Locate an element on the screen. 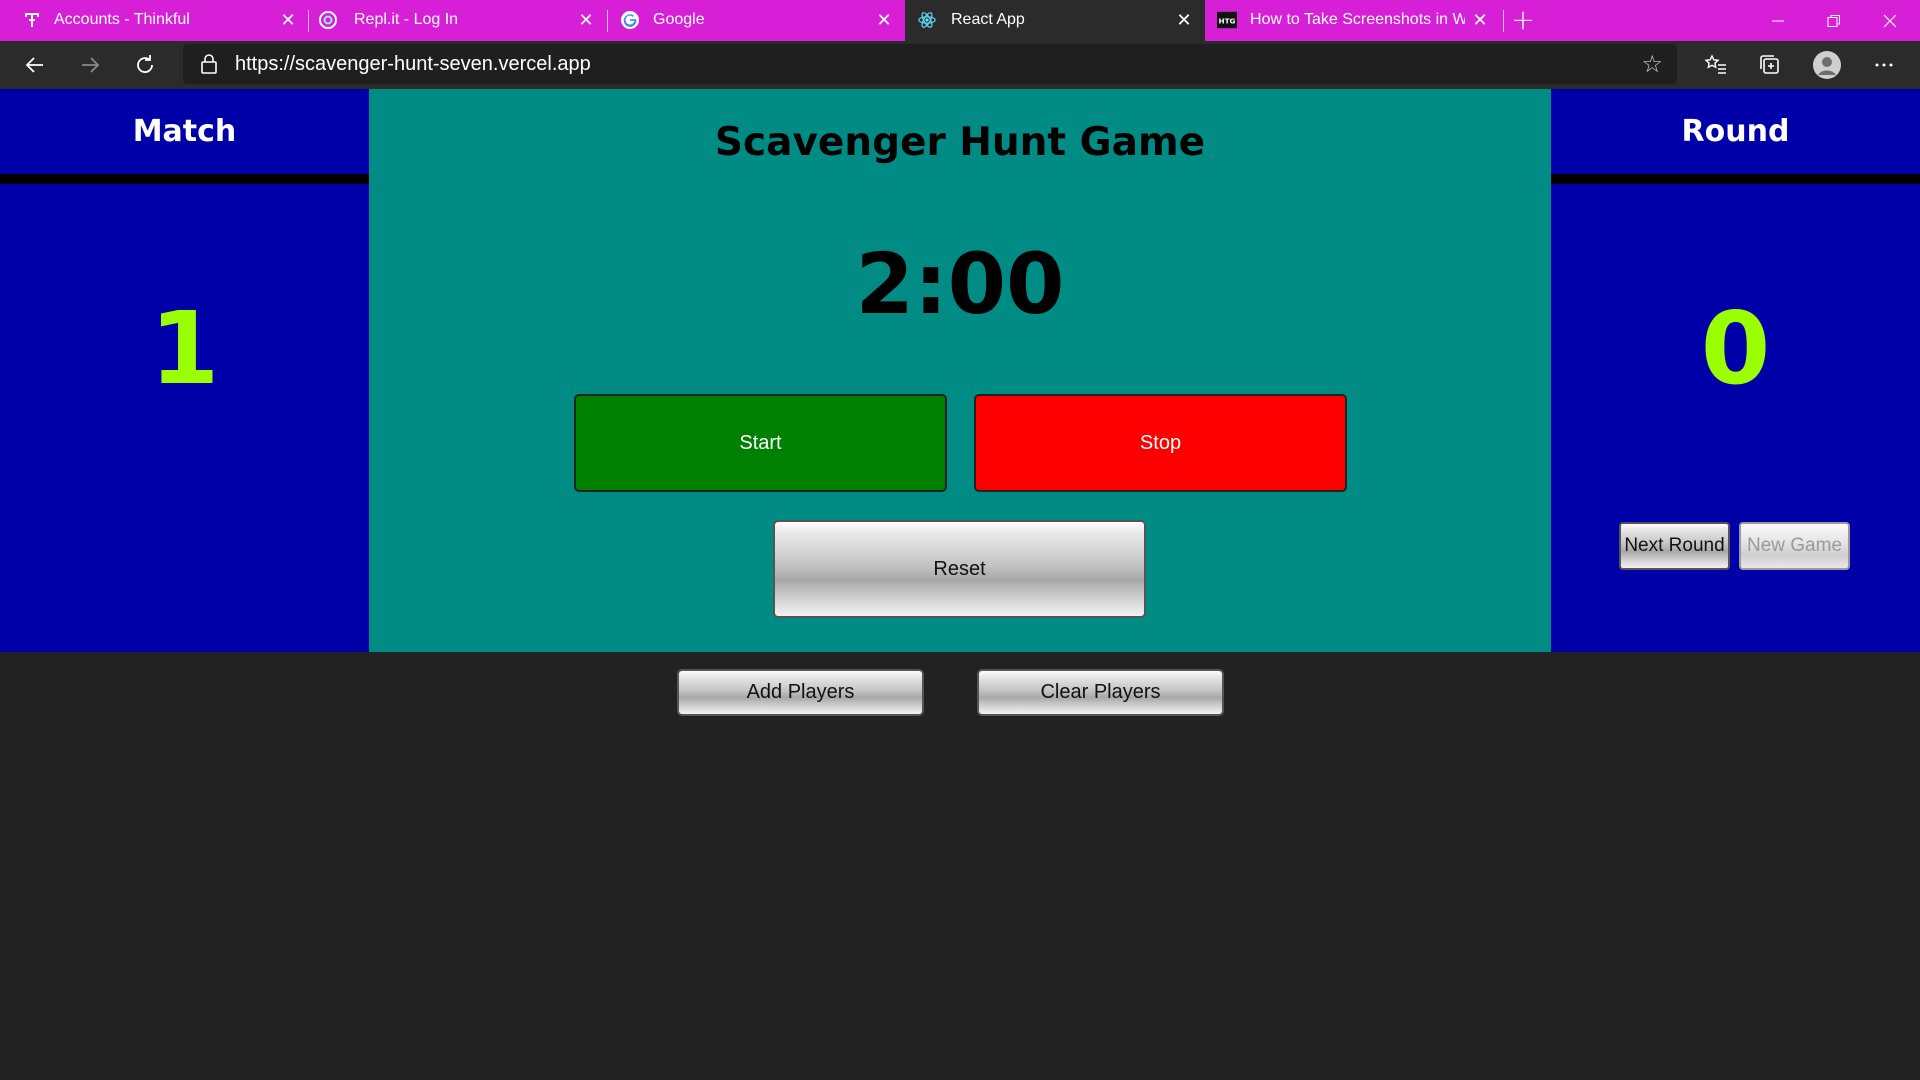  close-window-icon is located at coordinates (1890, 20).